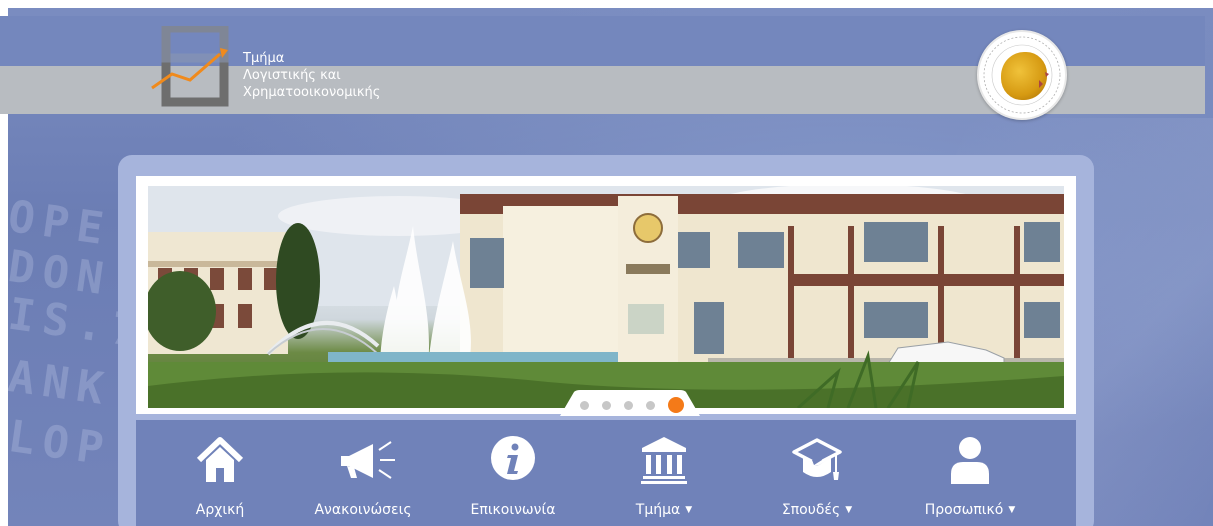  Describe the element at coordinates (513, 510) in the screenshot. I see `nav-label-contact: Επικοινωνία` at that location.